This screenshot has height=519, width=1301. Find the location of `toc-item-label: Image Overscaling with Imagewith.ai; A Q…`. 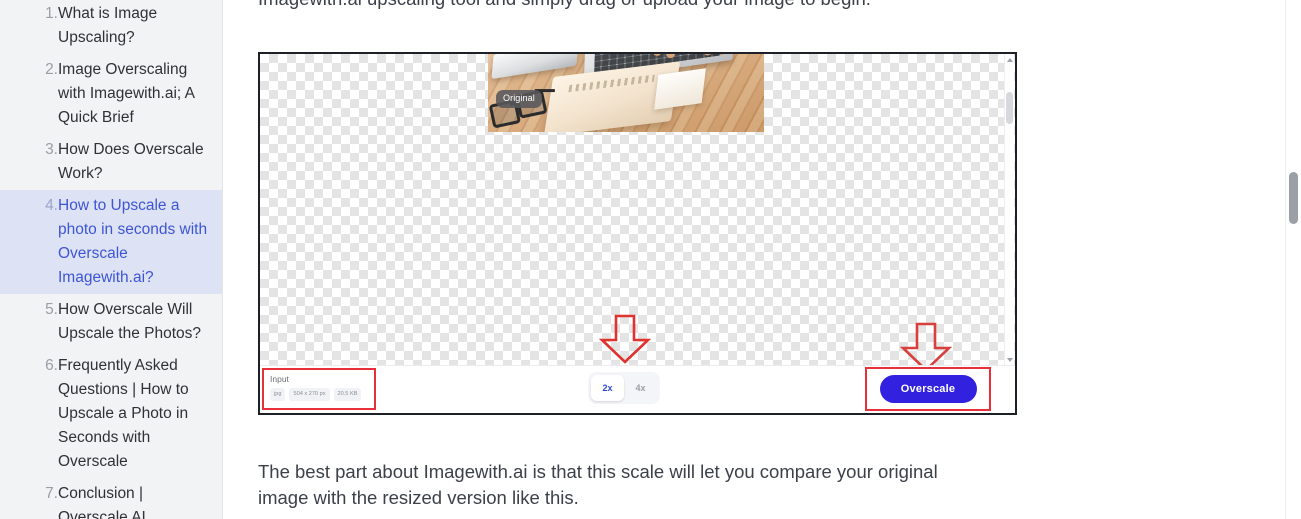

toc-item-label: Image Overscaling with Imagewith.ai; A Q… is located at coordinates (126, 93).